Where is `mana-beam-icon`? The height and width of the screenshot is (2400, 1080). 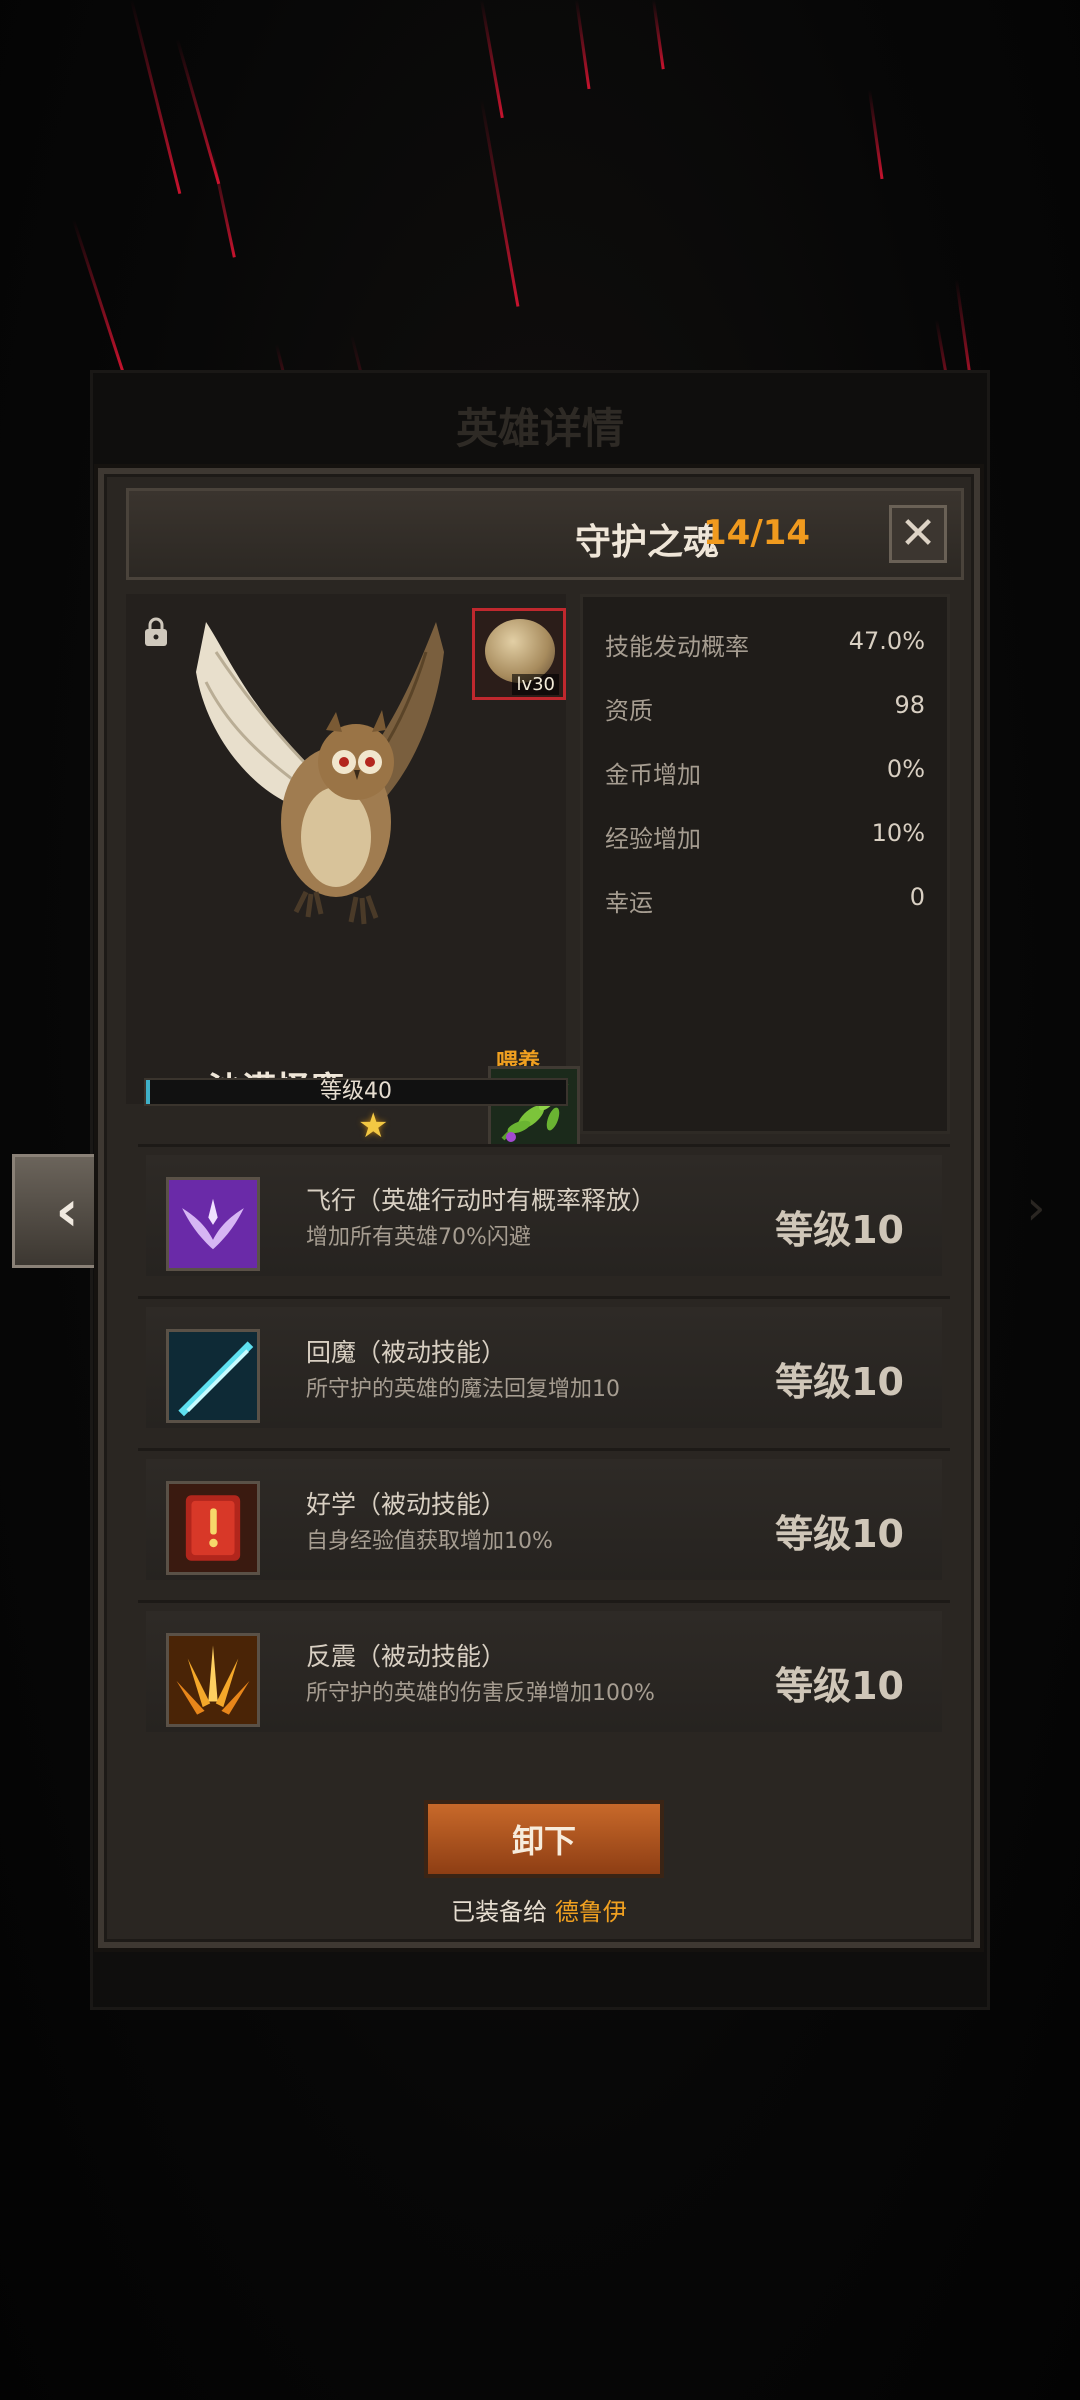 mana-beam-icon is located at coordinates (213, 1376).